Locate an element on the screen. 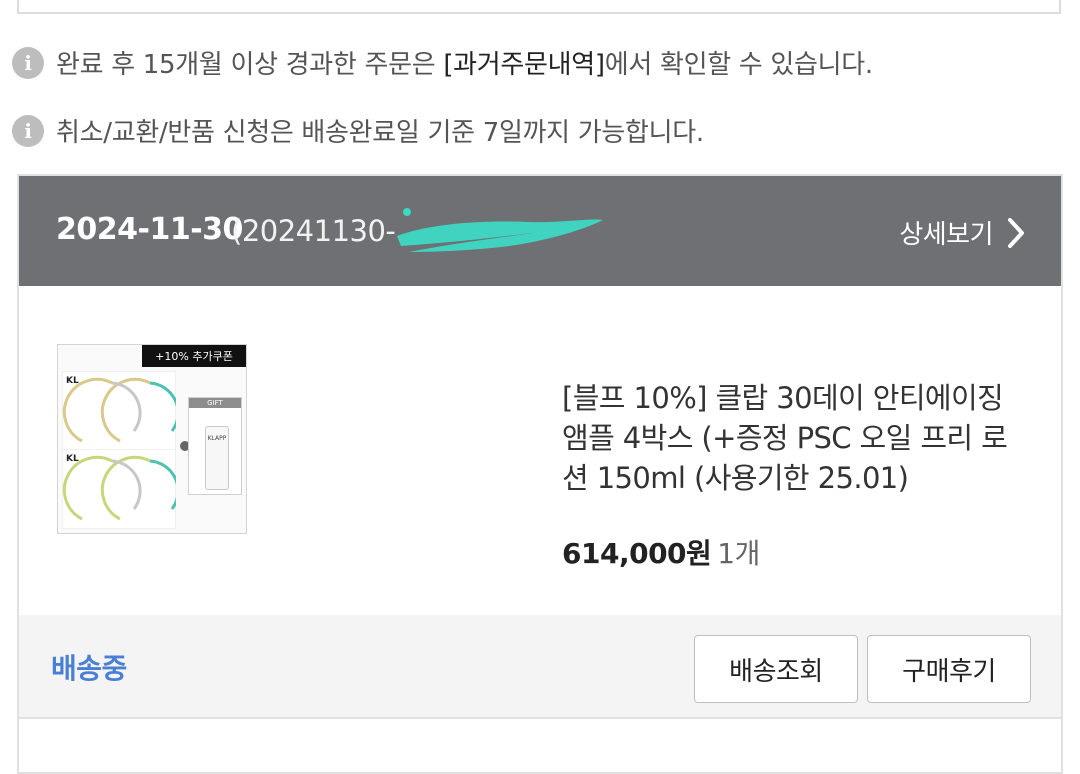  lotion-bottle-image: KLAPP is located at coordinates (217, 458).